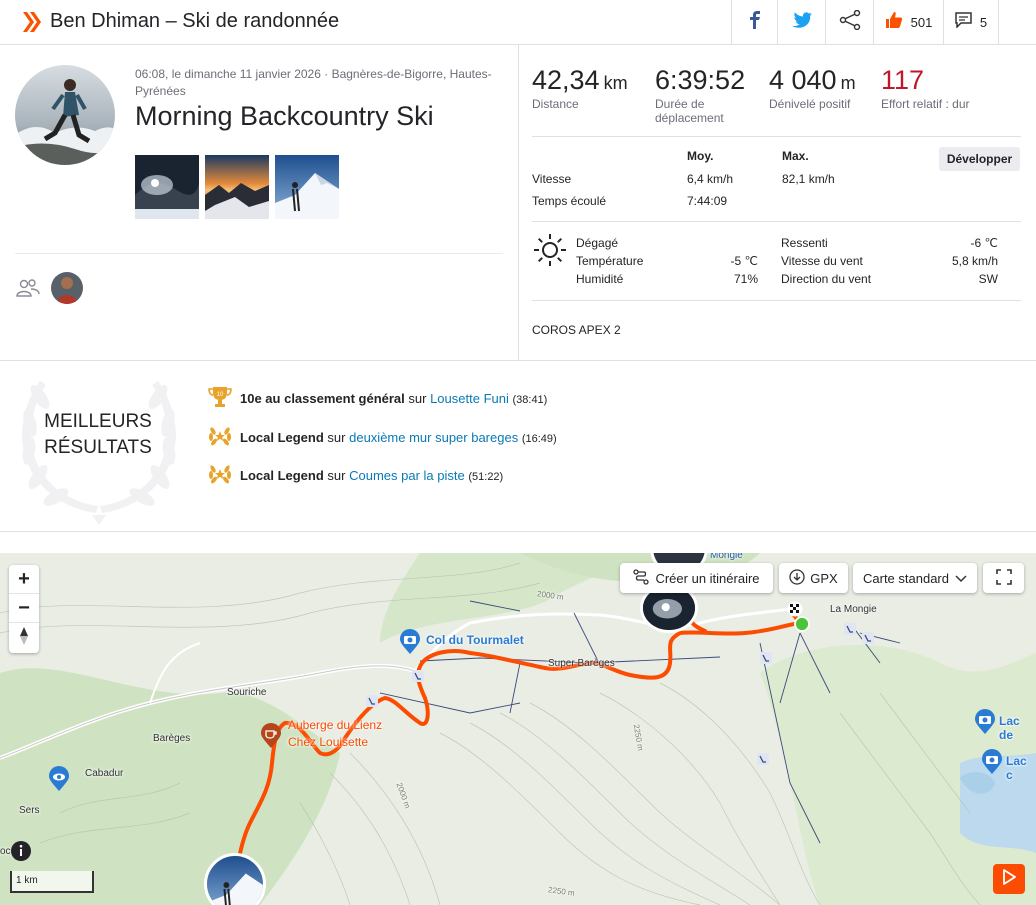  I want to click on segment-link: deuxième mur super bareges, so click(433, 437).